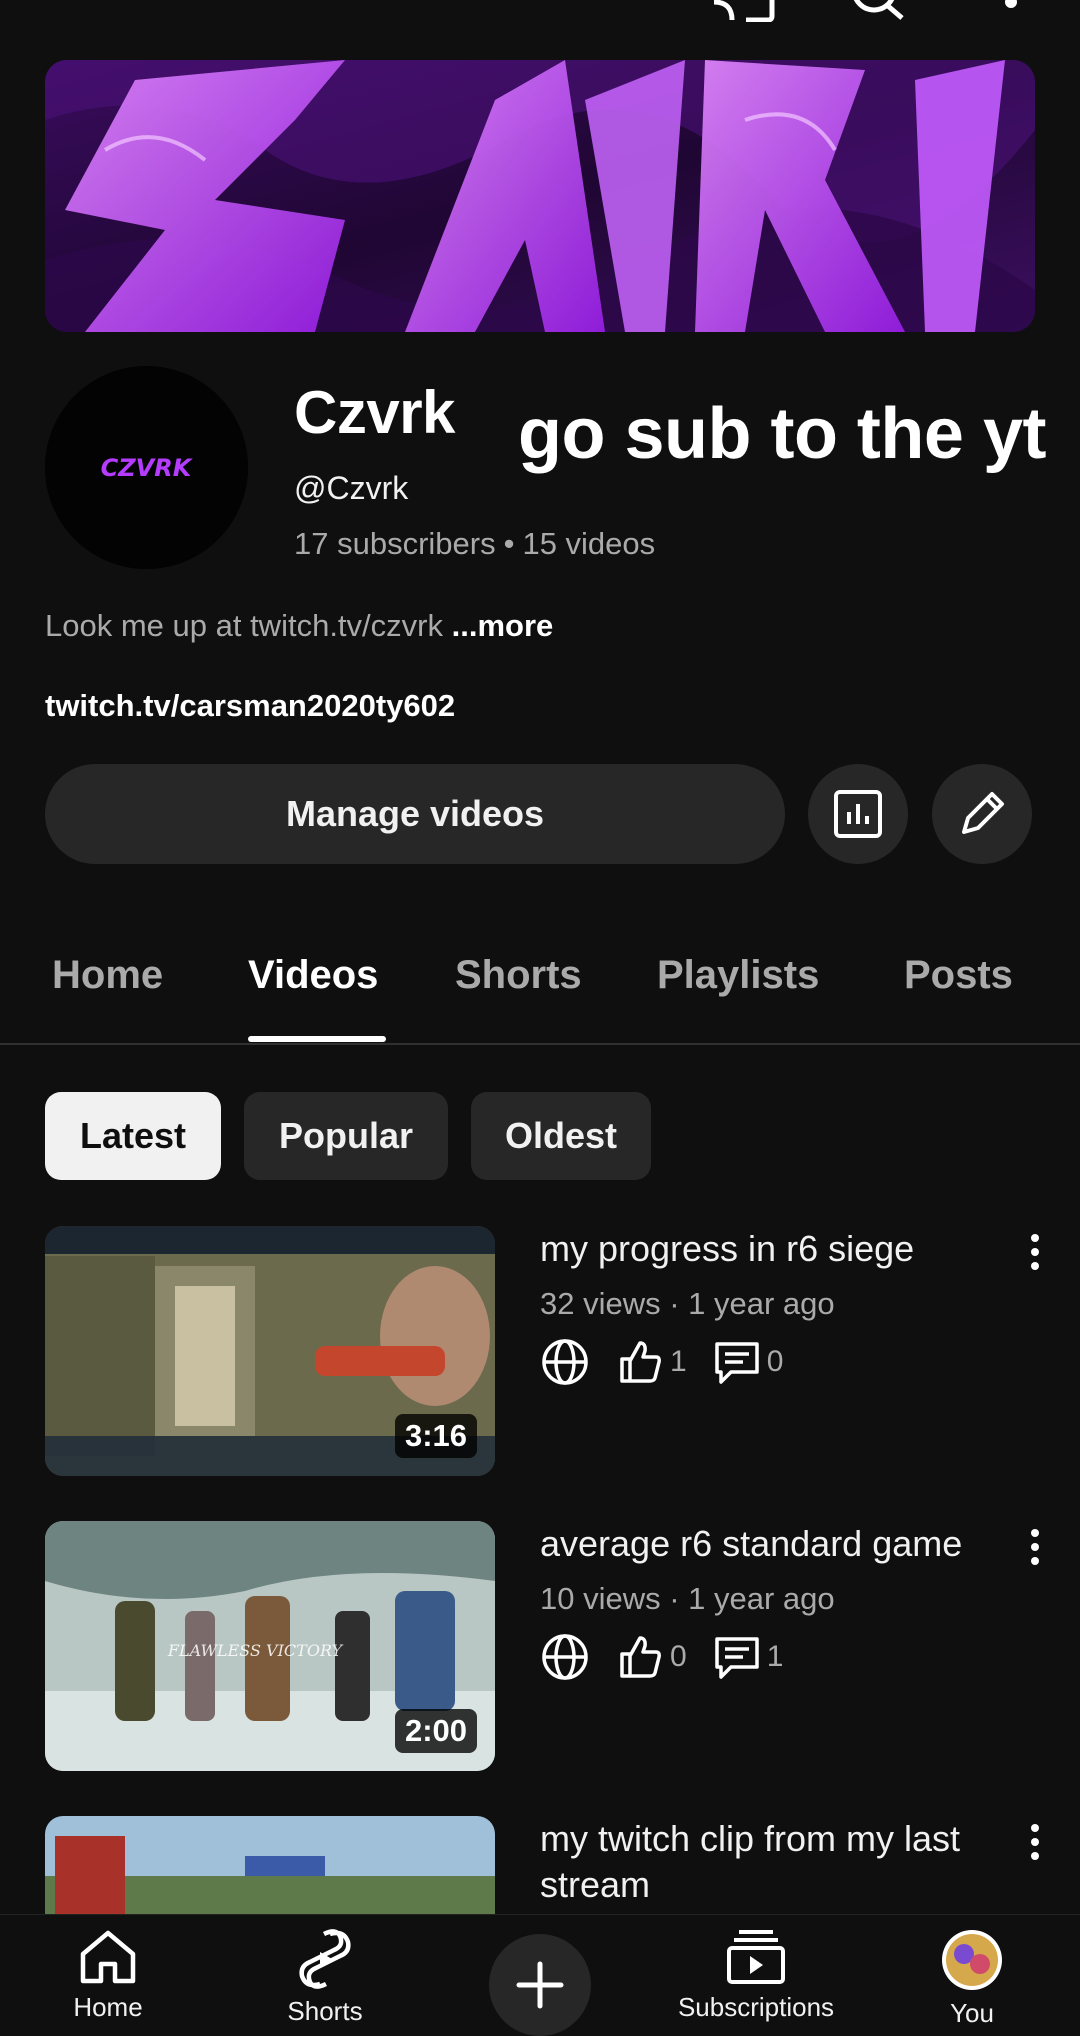 This screenshot has height=2036, width=1080. I want to click on comment-count: 0, so click(775, 1361).